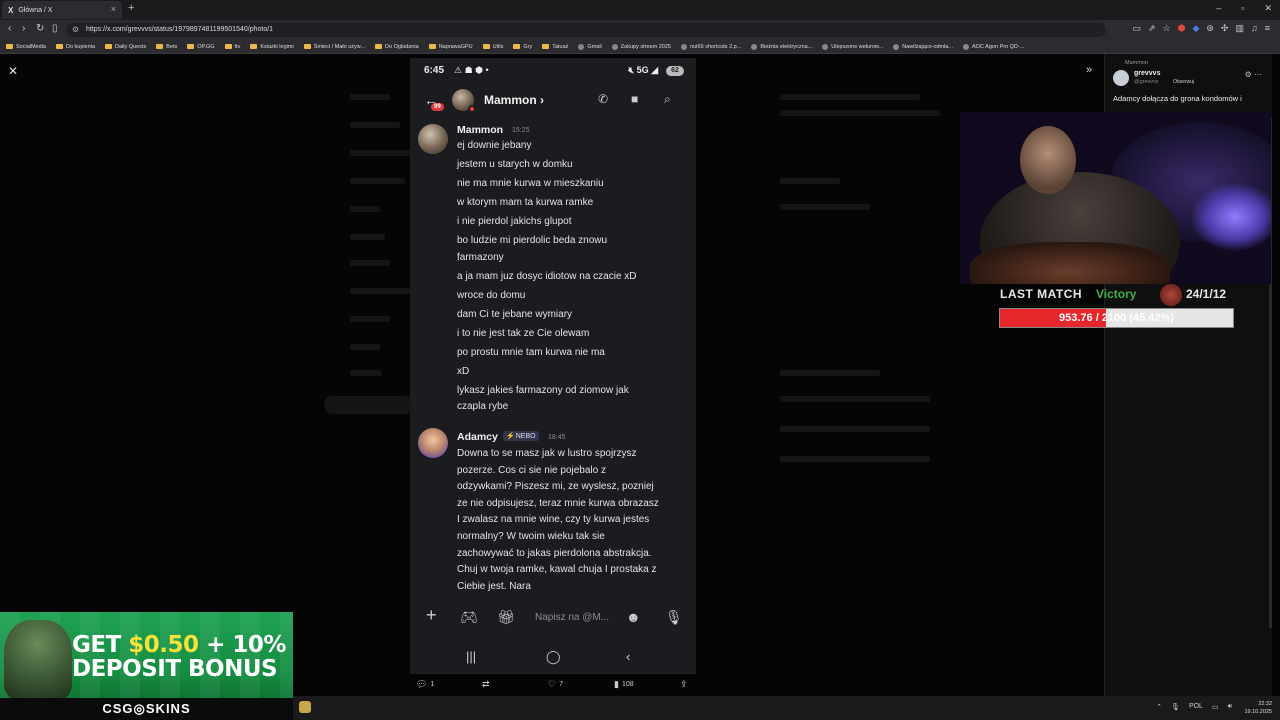  What do you see at coordinates (113, 9) in the screenshot?
I see `tab-close-icon: ×` at bounding box center [113, 9].